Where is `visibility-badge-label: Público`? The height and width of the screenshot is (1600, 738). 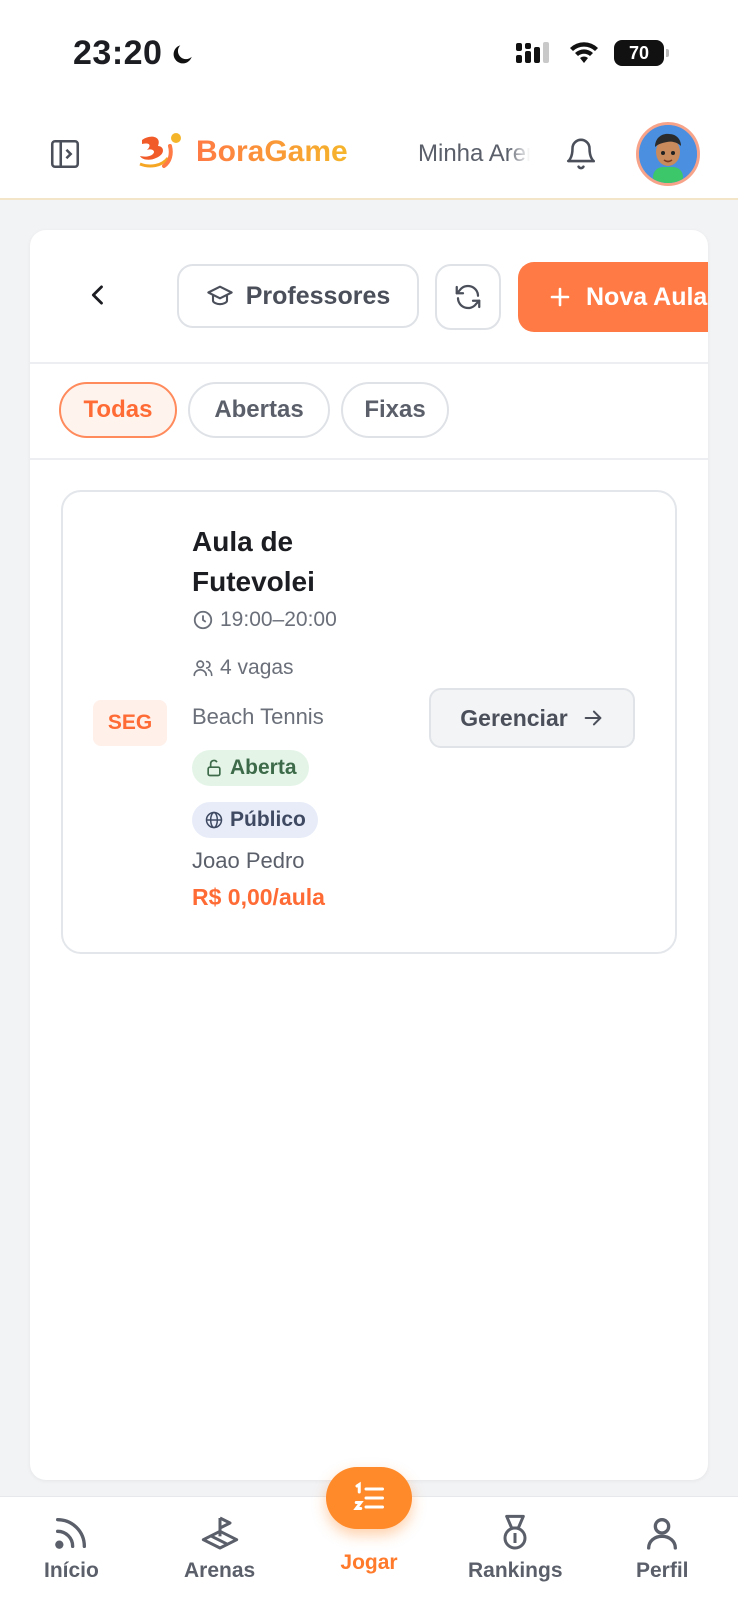 visibility-badge-label: Público is located at coordinates (268, 819).